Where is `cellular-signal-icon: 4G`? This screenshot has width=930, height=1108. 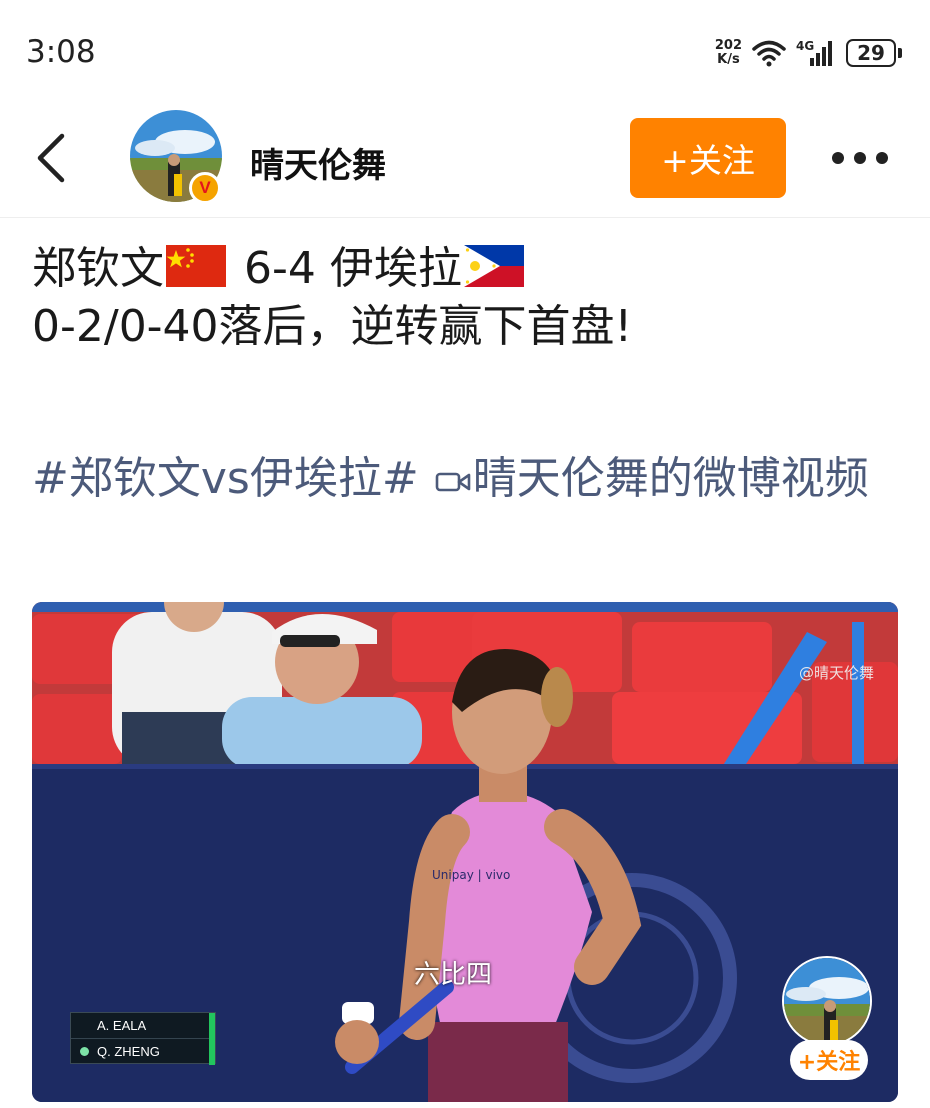
cellular-signal-icon: 4G is located at coordinates (816, 53).